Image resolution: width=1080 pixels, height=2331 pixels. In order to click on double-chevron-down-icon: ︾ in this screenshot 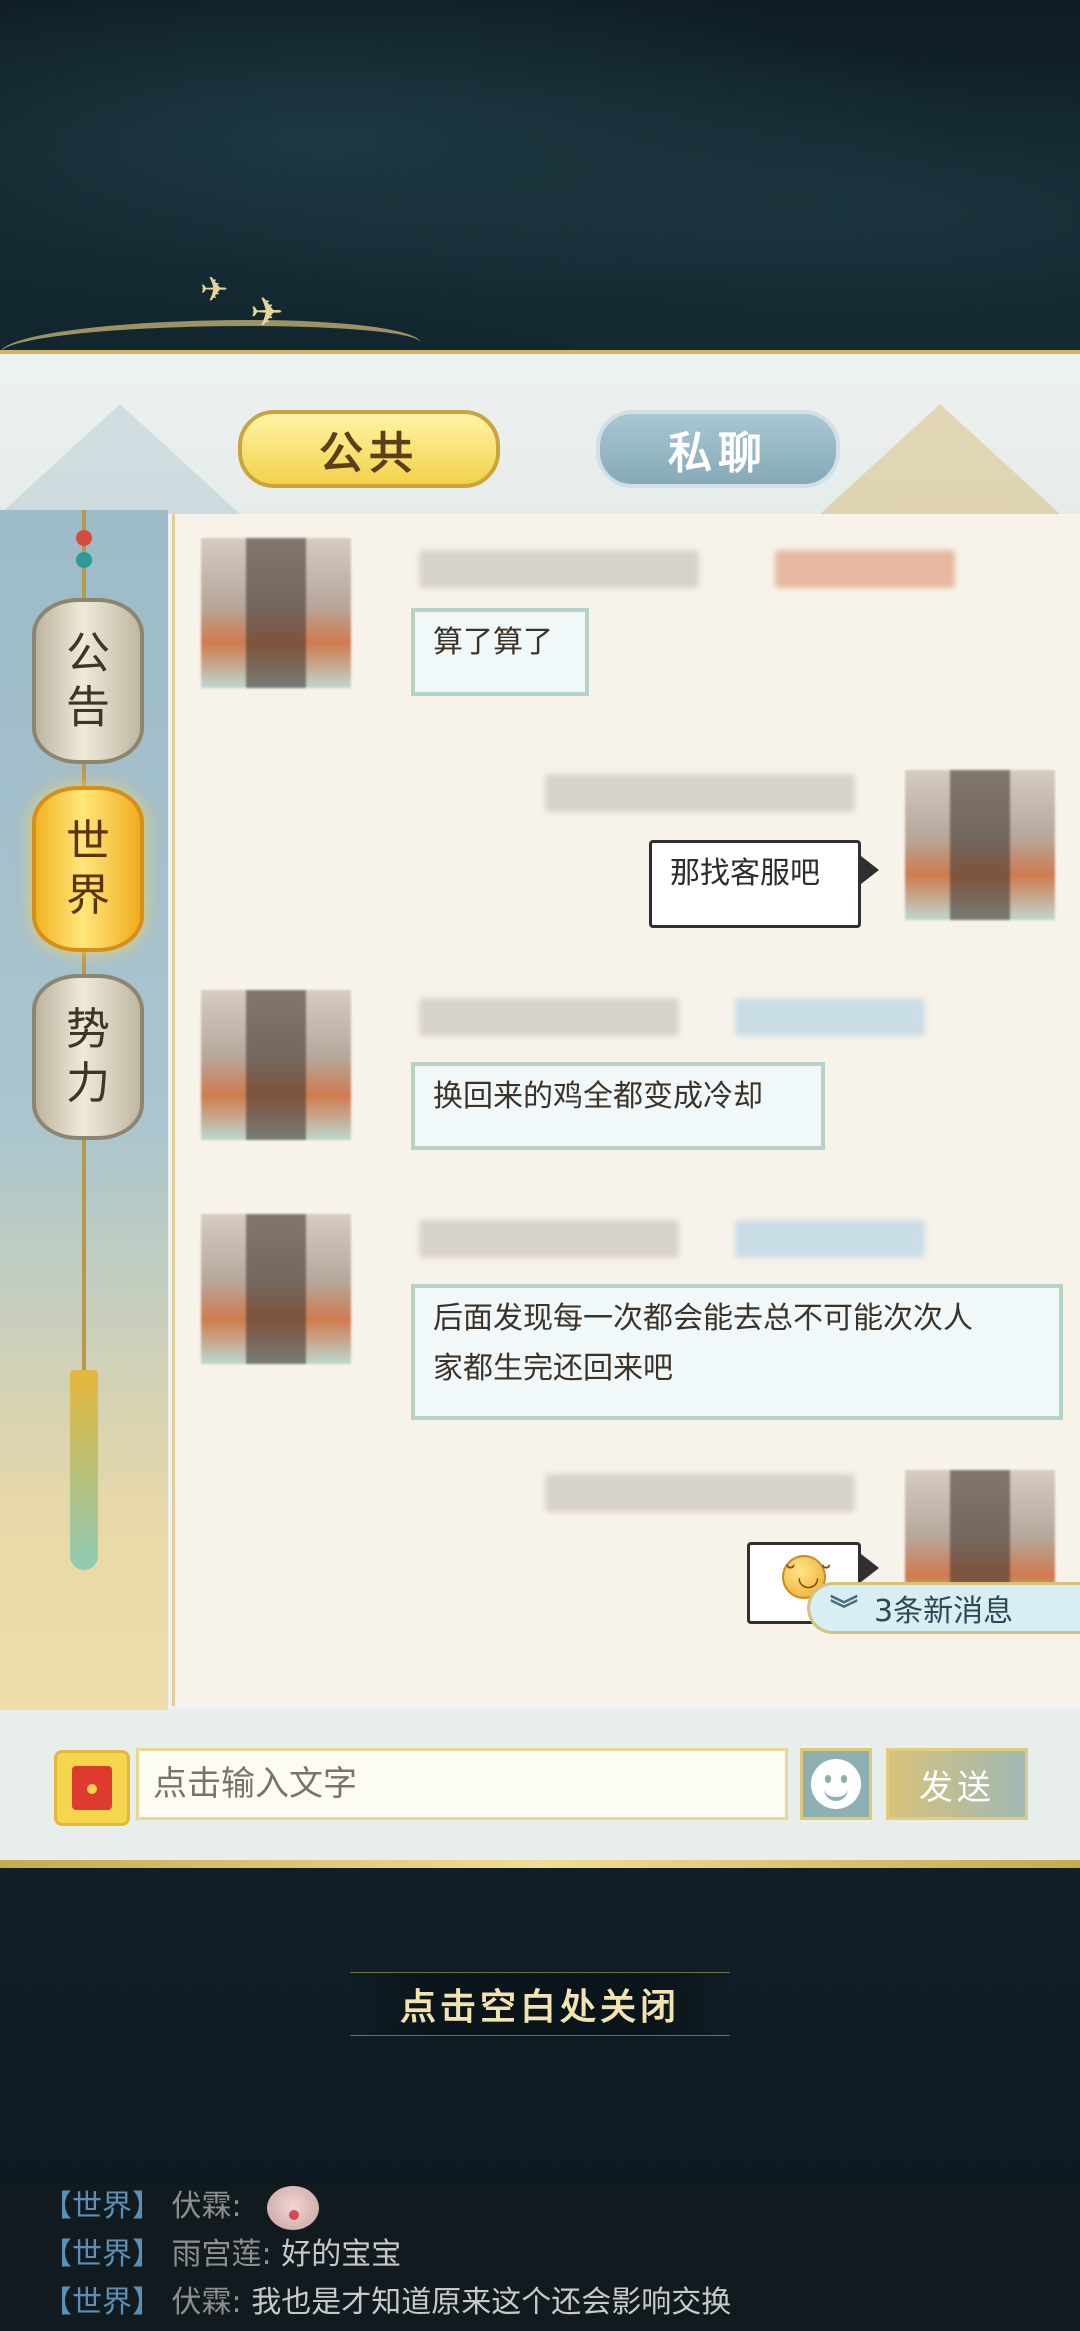, I will do `click(844, 1609)`.